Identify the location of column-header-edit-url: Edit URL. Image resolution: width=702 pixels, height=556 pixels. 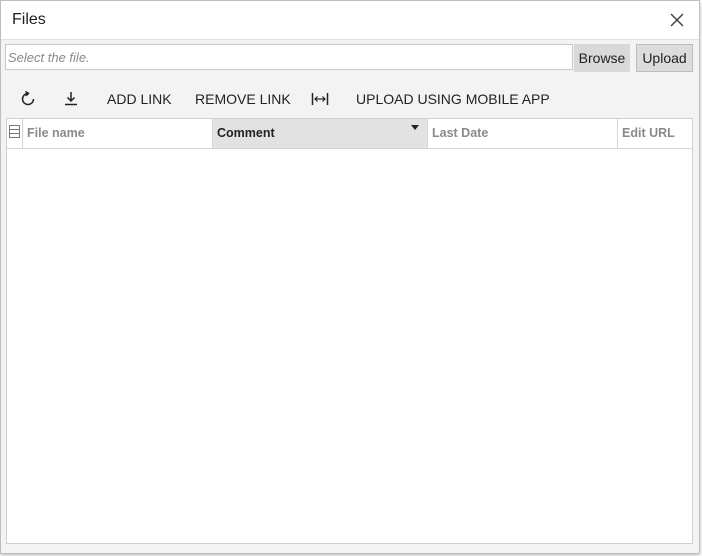
(655, 133).